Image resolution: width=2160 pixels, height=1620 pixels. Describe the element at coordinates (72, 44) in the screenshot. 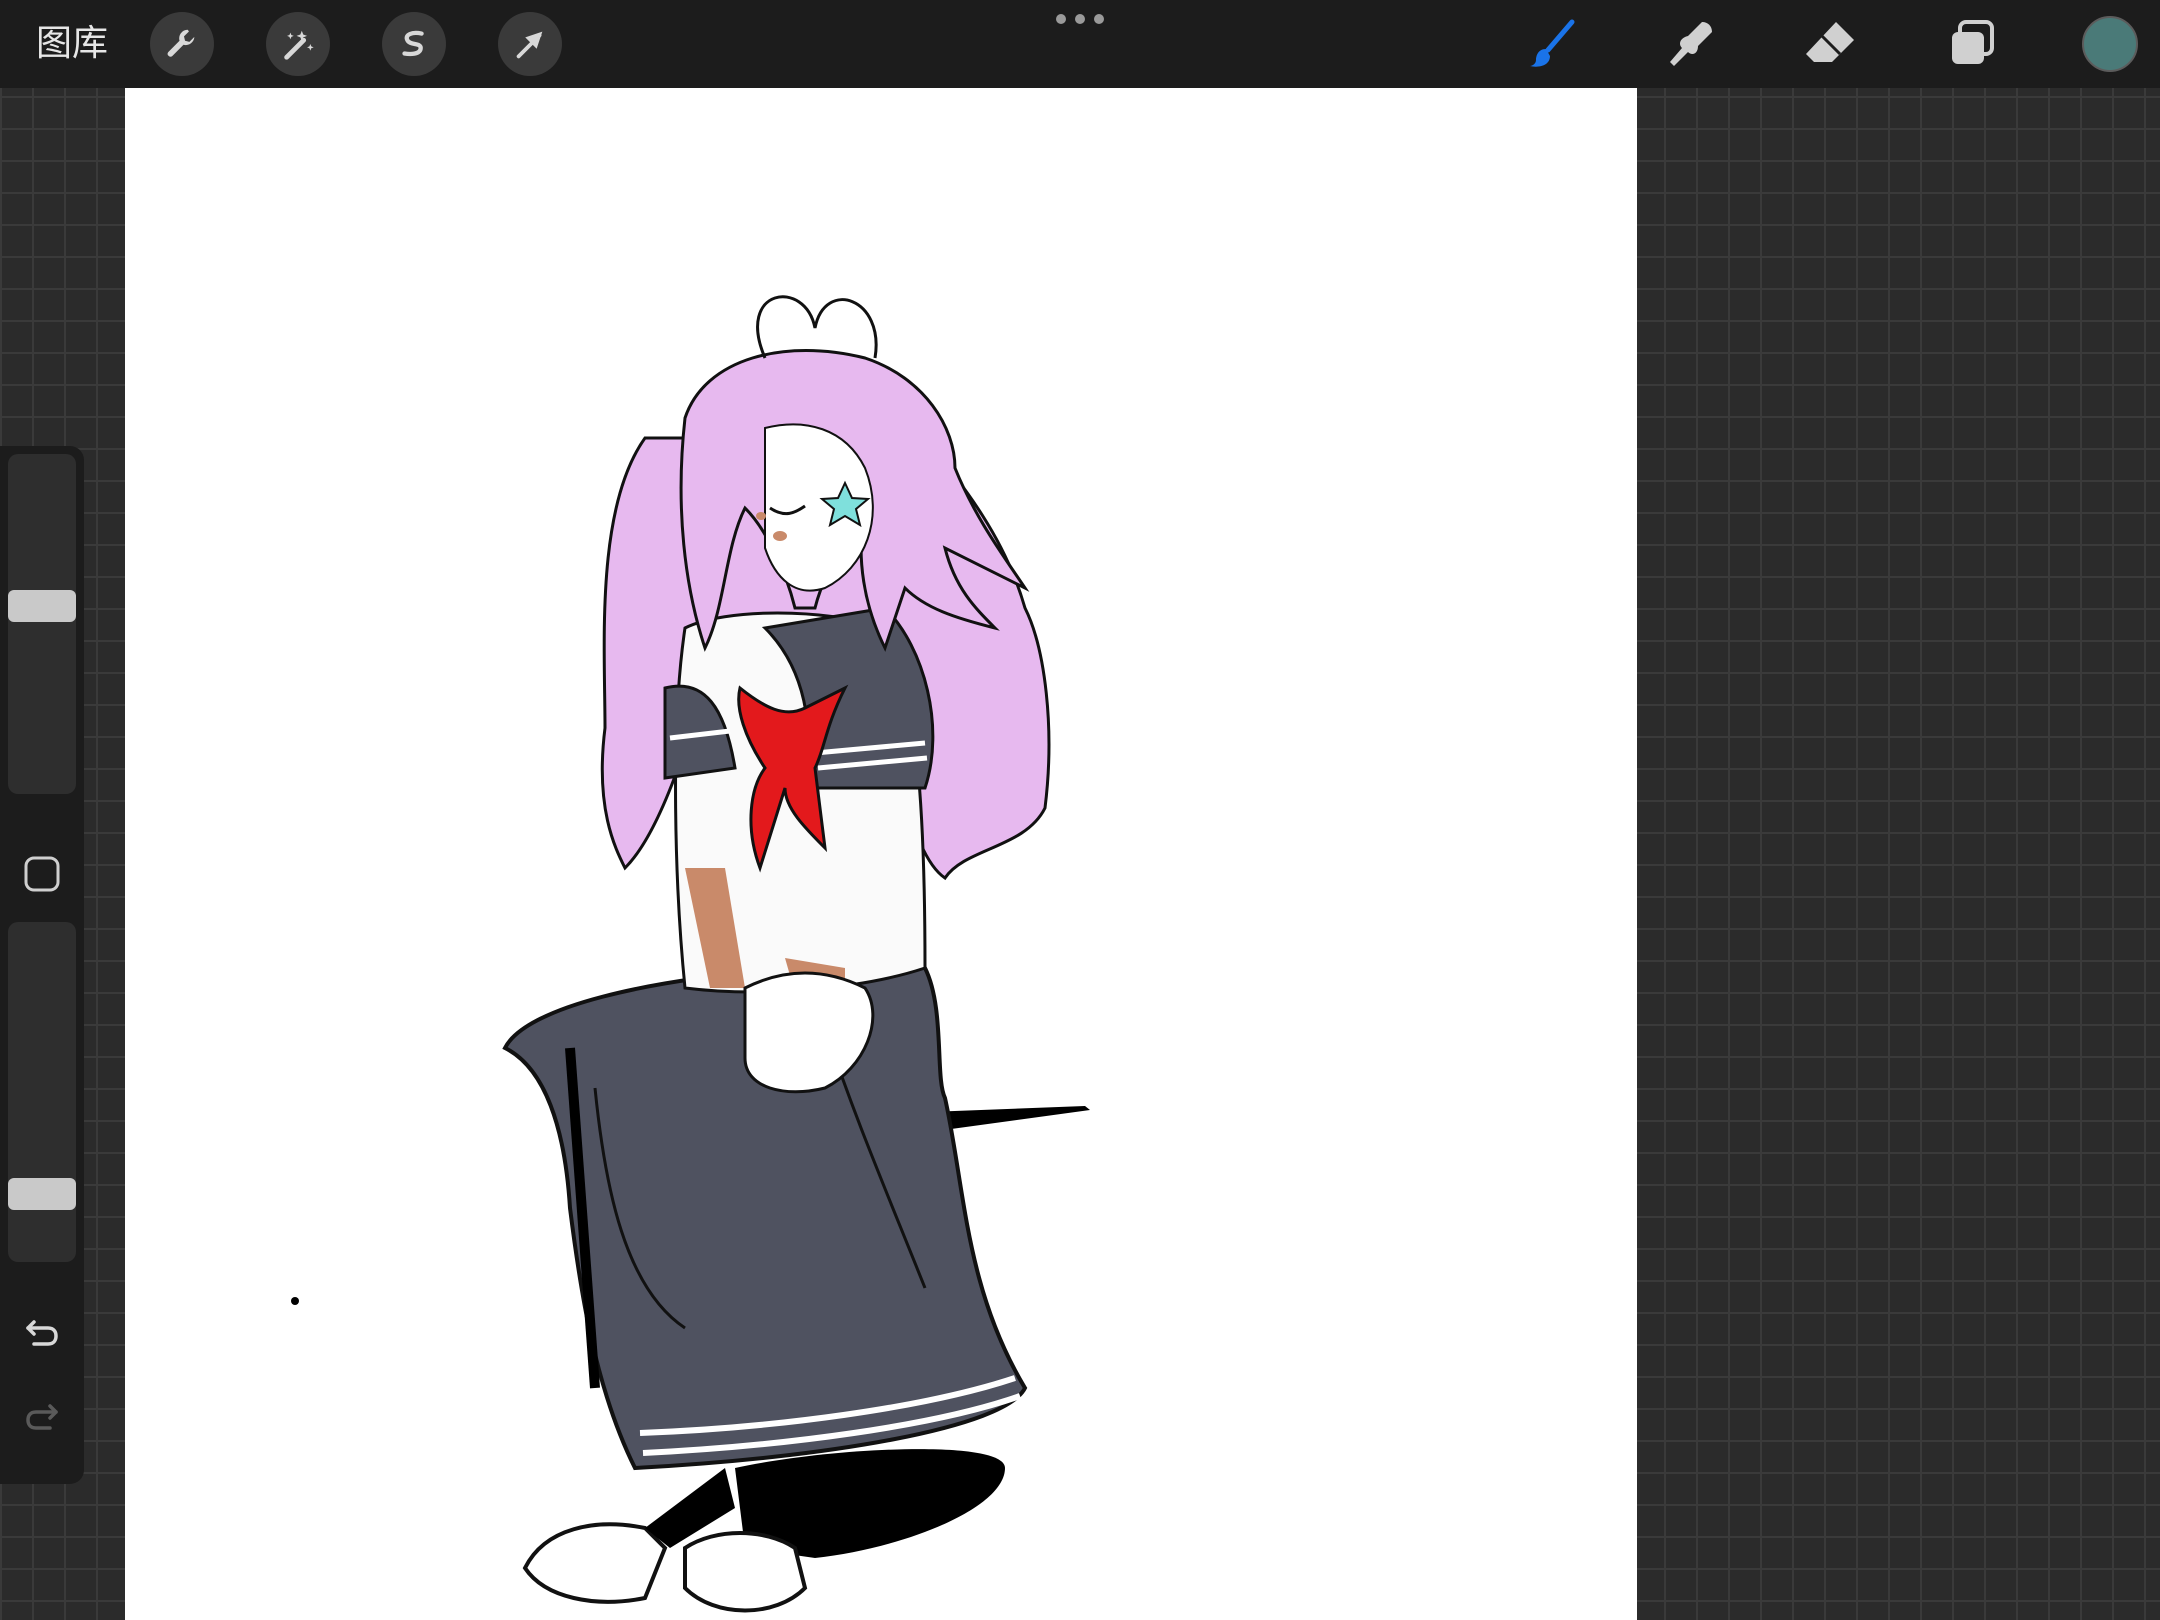

I see `gallery-button: 图库` at that location.